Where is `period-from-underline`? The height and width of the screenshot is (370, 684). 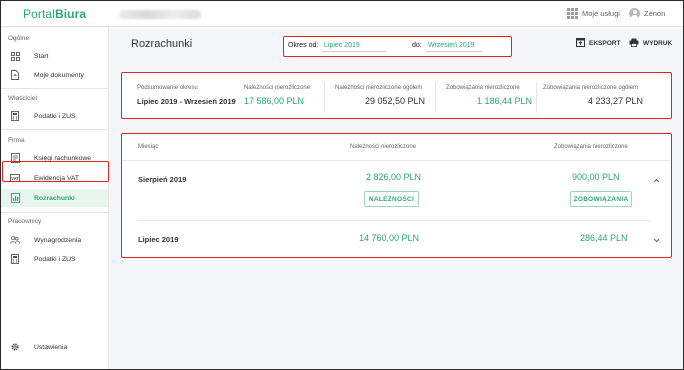 period-from-underline is located at coordinates (354, 51).